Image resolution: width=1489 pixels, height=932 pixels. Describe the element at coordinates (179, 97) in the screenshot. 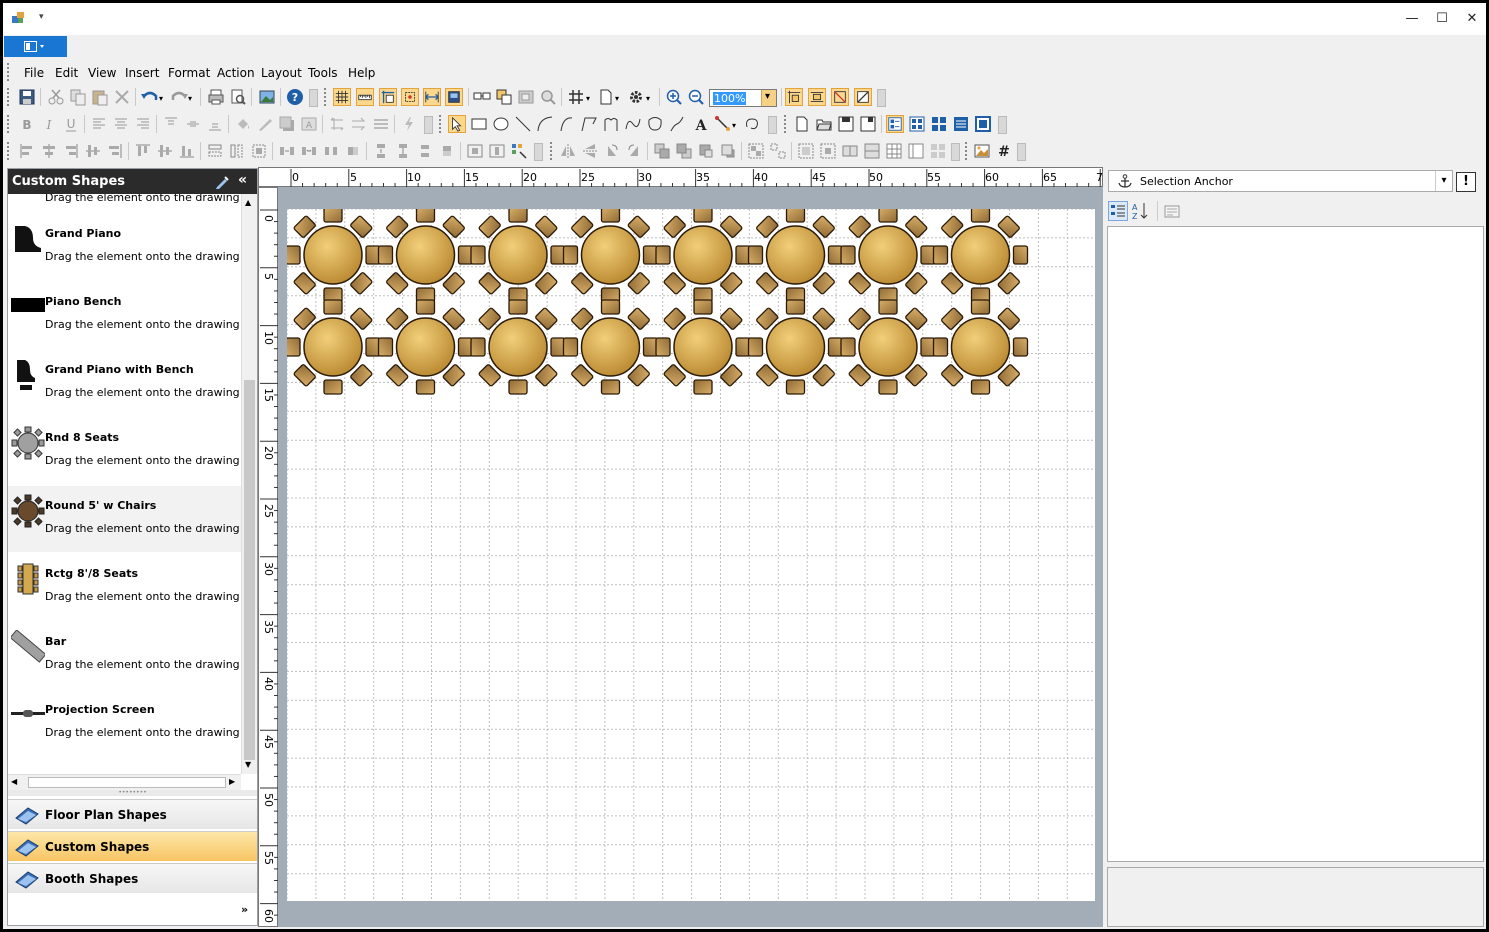

I see `redo-icon` at that location.